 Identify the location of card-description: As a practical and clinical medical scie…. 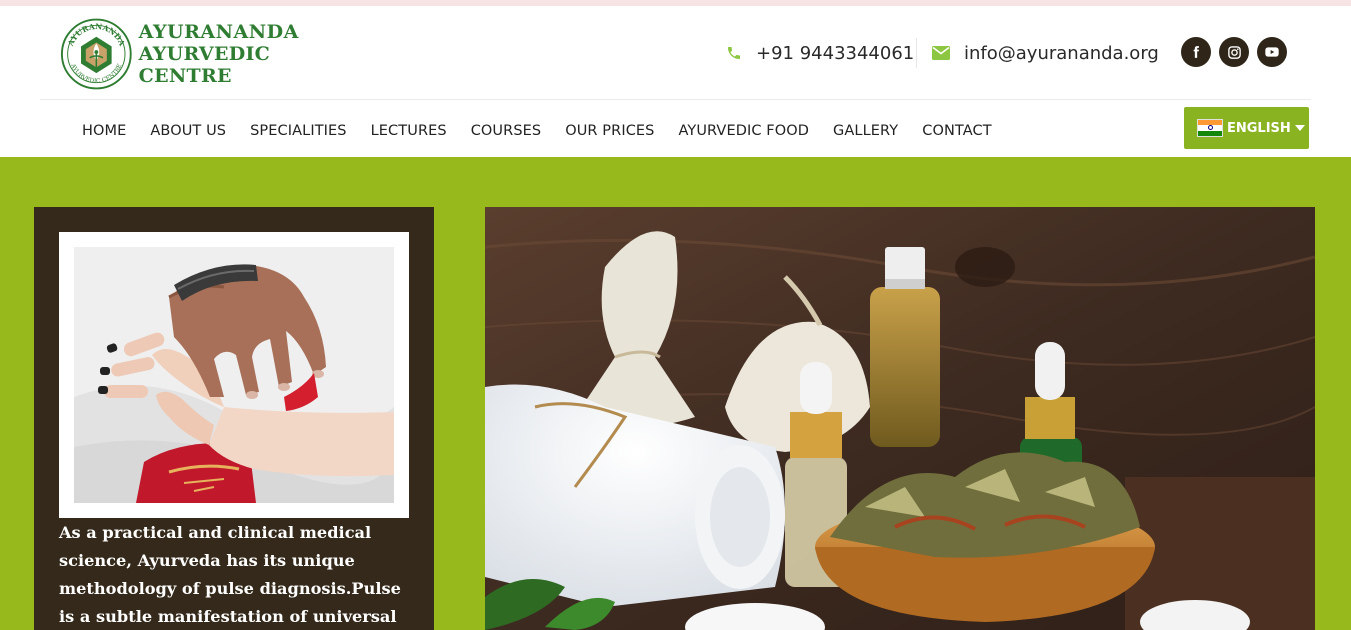
(230, 574).